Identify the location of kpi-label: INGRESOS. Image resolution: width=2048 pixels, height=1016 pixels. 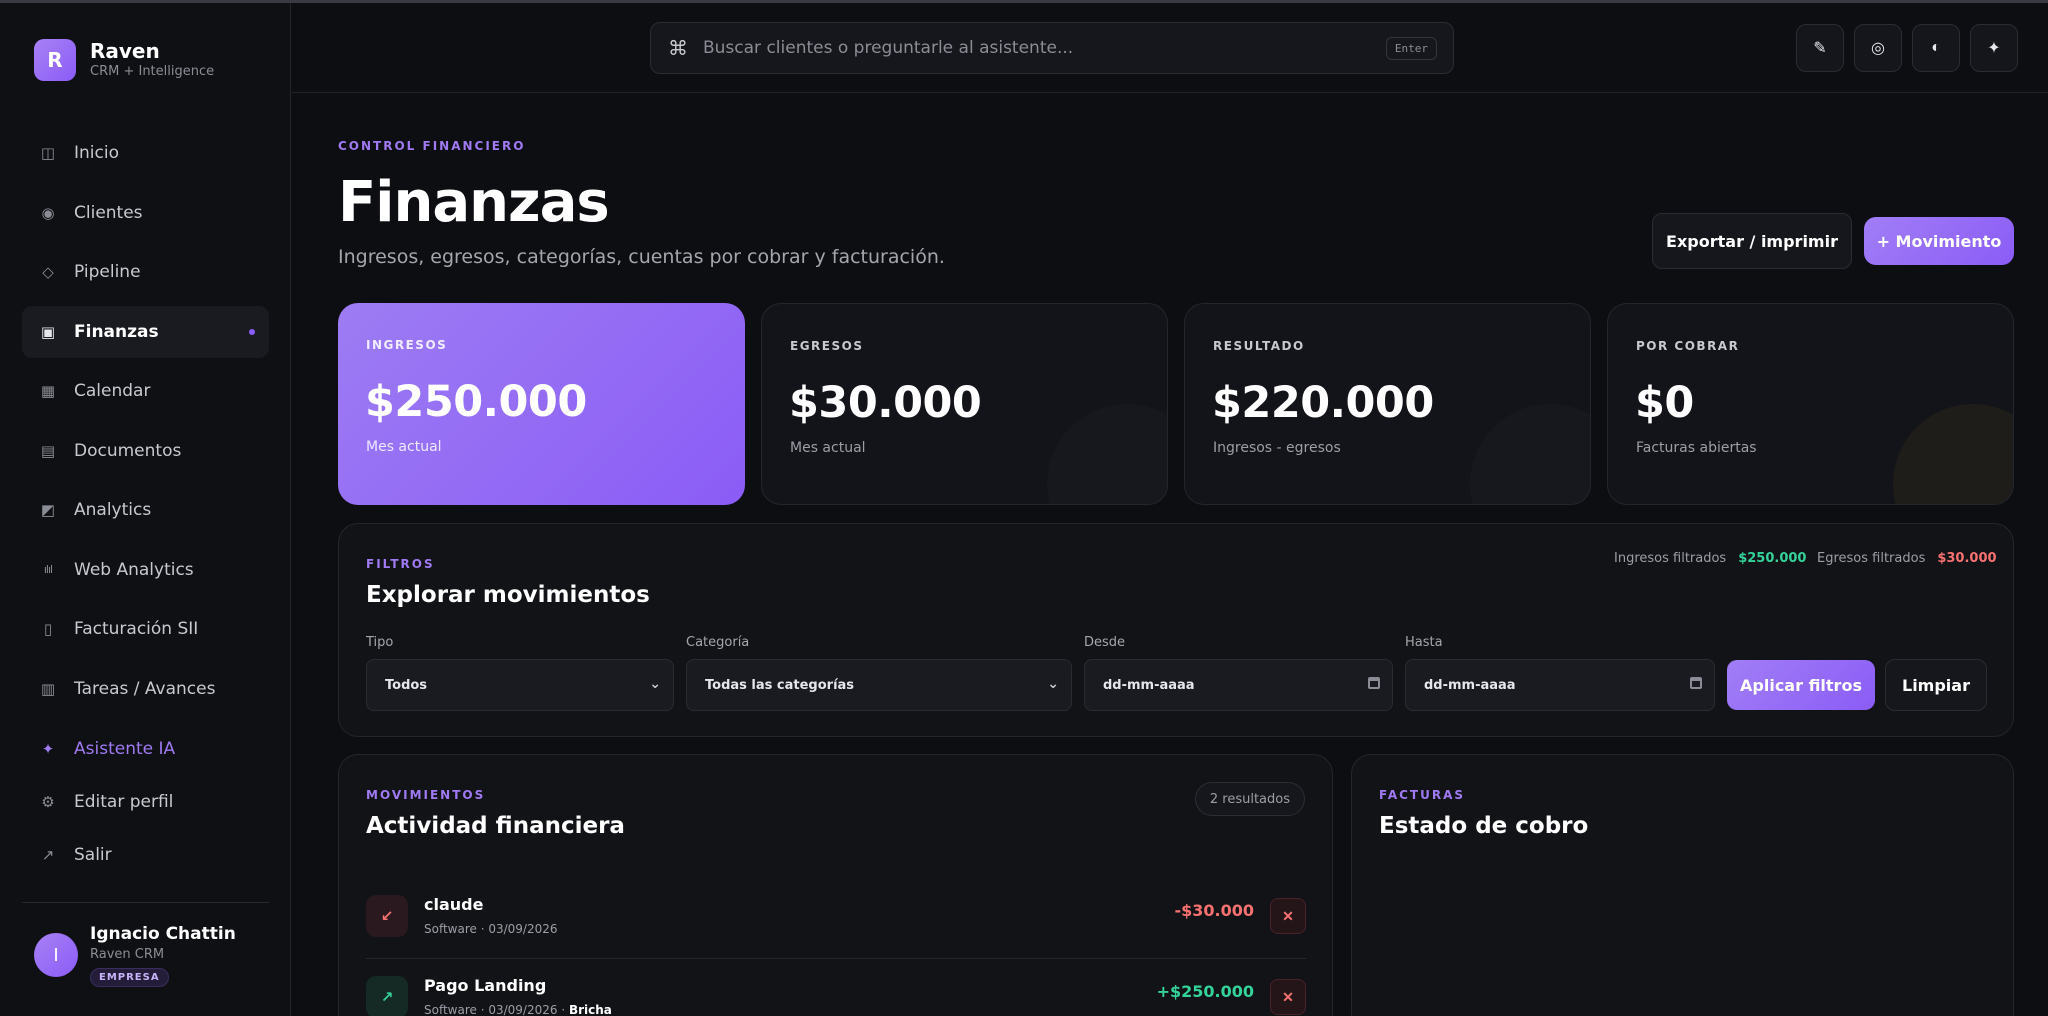
(407, 345).